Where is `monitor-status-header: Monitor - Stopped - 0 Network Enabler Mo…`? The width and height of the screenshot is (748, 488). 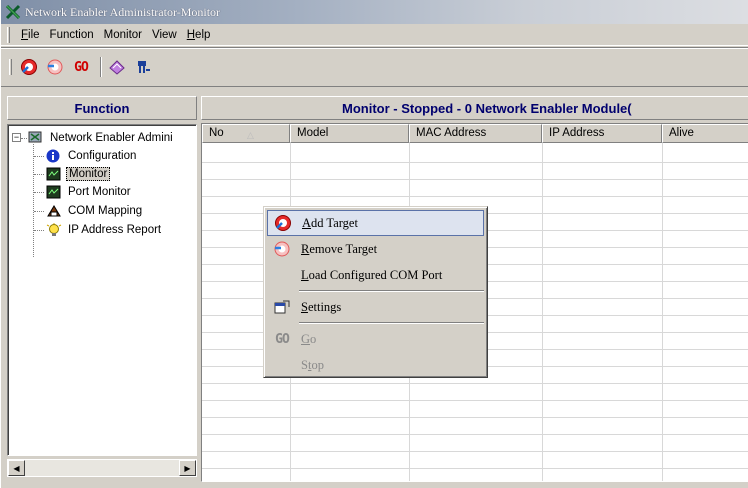
monitor-status-header: Monitor - Stopped - 0 Network Enabler Mo… is located at coordinates (474, 108).